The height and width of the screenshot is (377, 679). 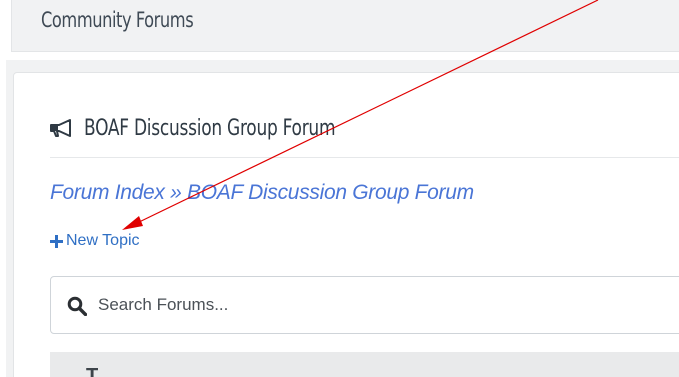 I want to click on megaphone-icon, so click(x=60, y=128).